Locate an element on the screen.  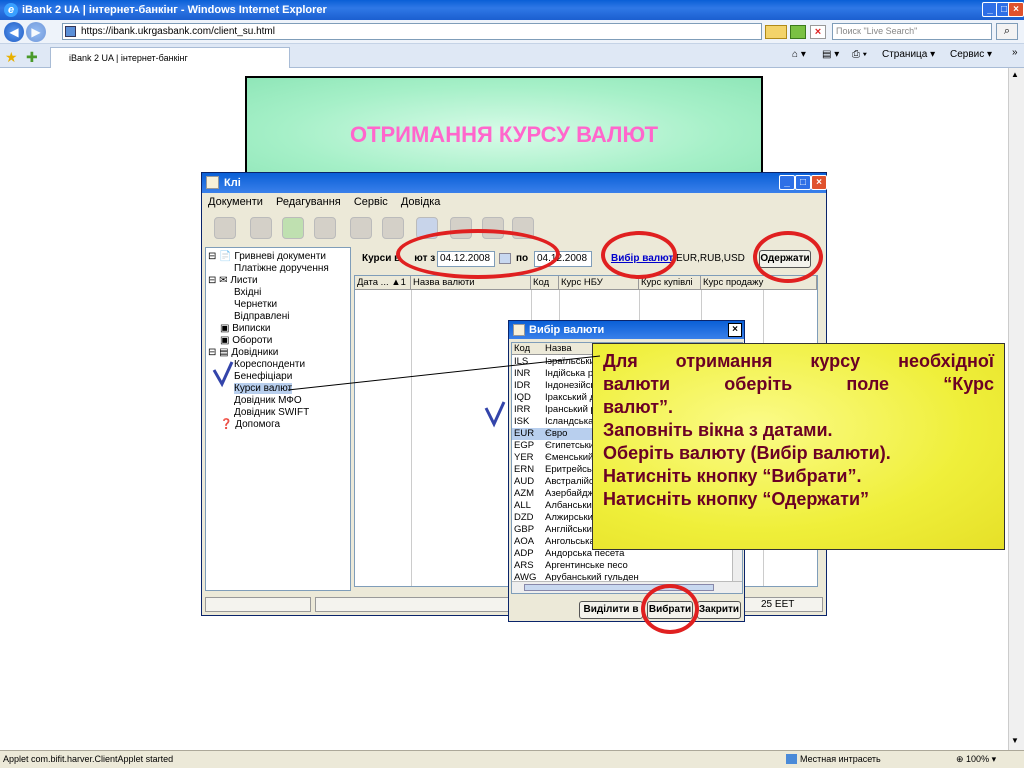
menu-service: Сервіс is located at coordinates (371, 202).